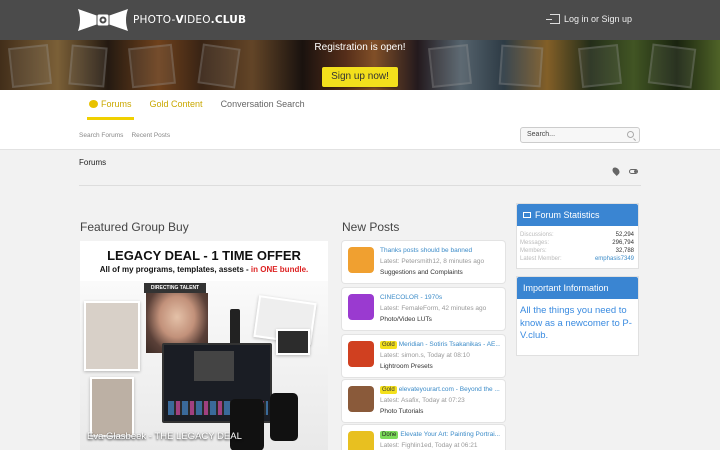 This screenshot has height=450, width=720. Describe the element at coordinates (616, 171) in the screenshot. I see `location-pin-icon` at that location.